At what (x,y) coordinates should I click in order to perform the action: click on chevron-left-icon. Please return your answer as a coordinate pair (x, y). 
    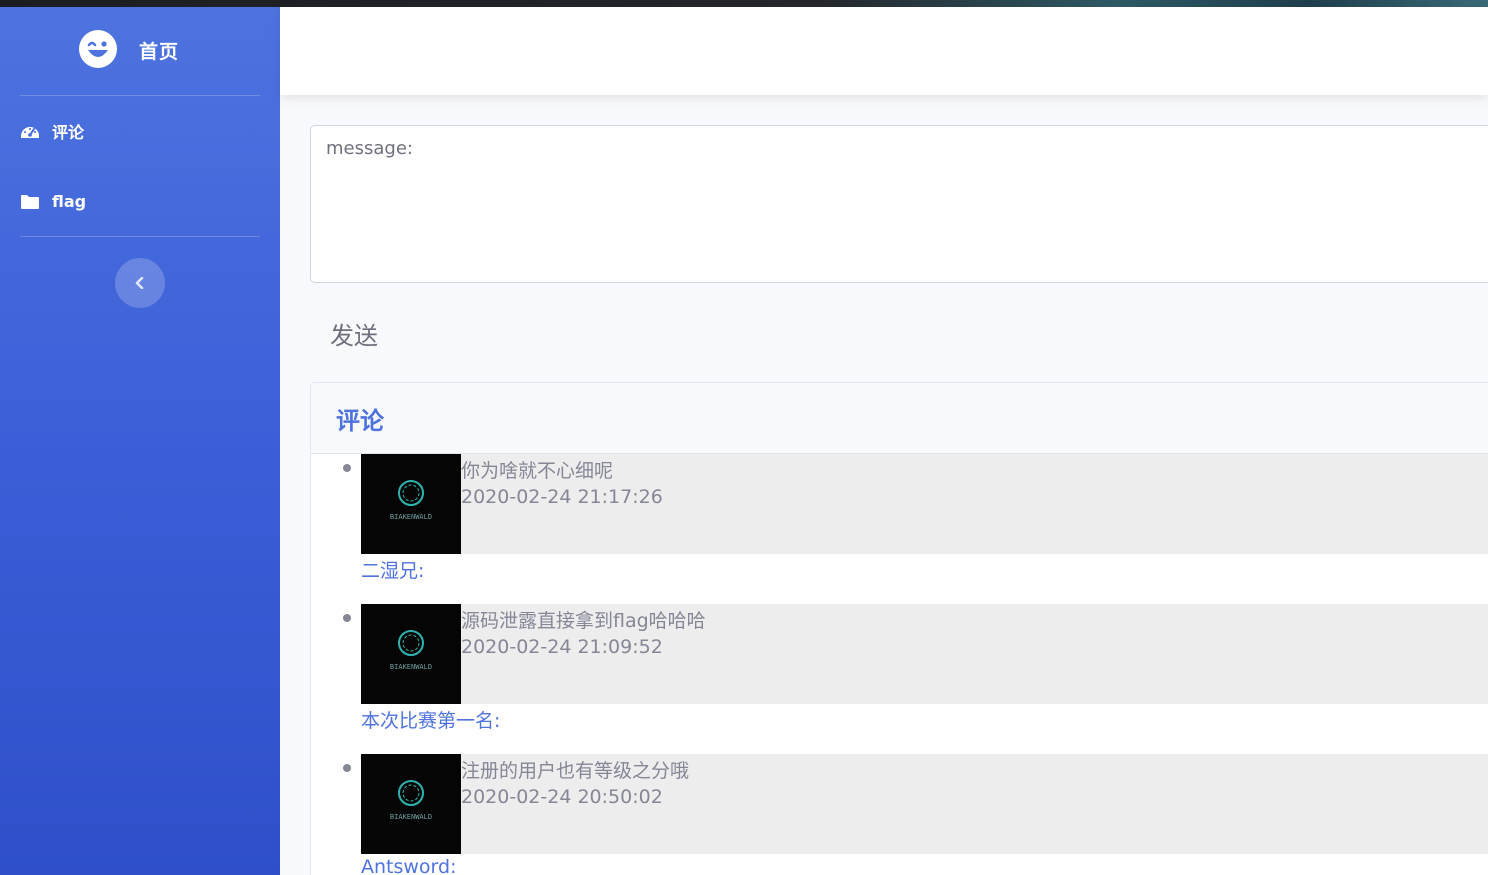
    Looking at the image, I should click on (139, 283).